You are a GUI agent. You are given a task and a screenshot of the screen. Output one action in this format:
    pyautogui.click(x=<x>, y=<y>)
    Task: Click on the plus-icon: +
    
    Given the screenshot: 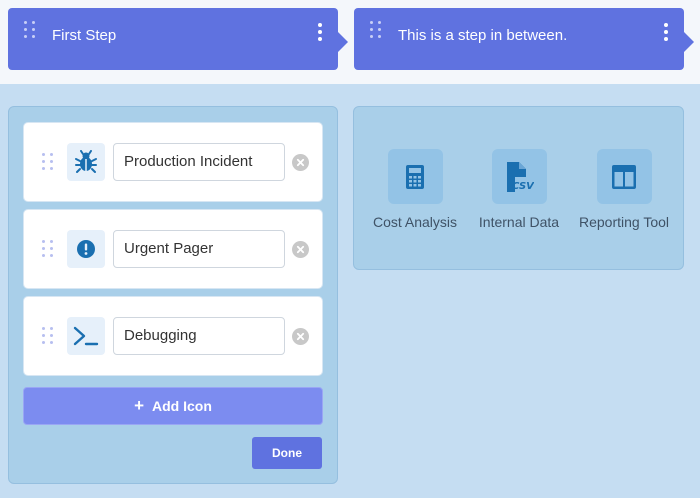 What is the action you would take?
    pyautogui.click(x=139, y=405)
    